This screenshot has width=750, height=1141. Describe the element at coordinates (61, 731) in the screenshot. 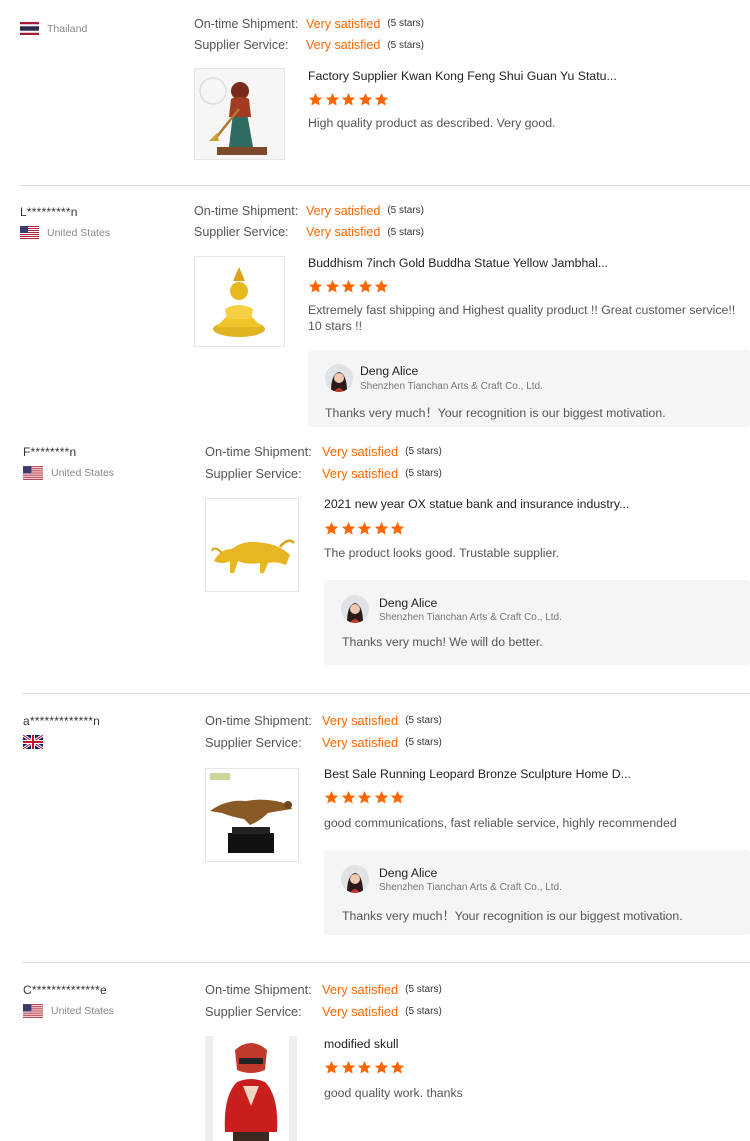

I see `reviewer-info: a*************n` at that location.